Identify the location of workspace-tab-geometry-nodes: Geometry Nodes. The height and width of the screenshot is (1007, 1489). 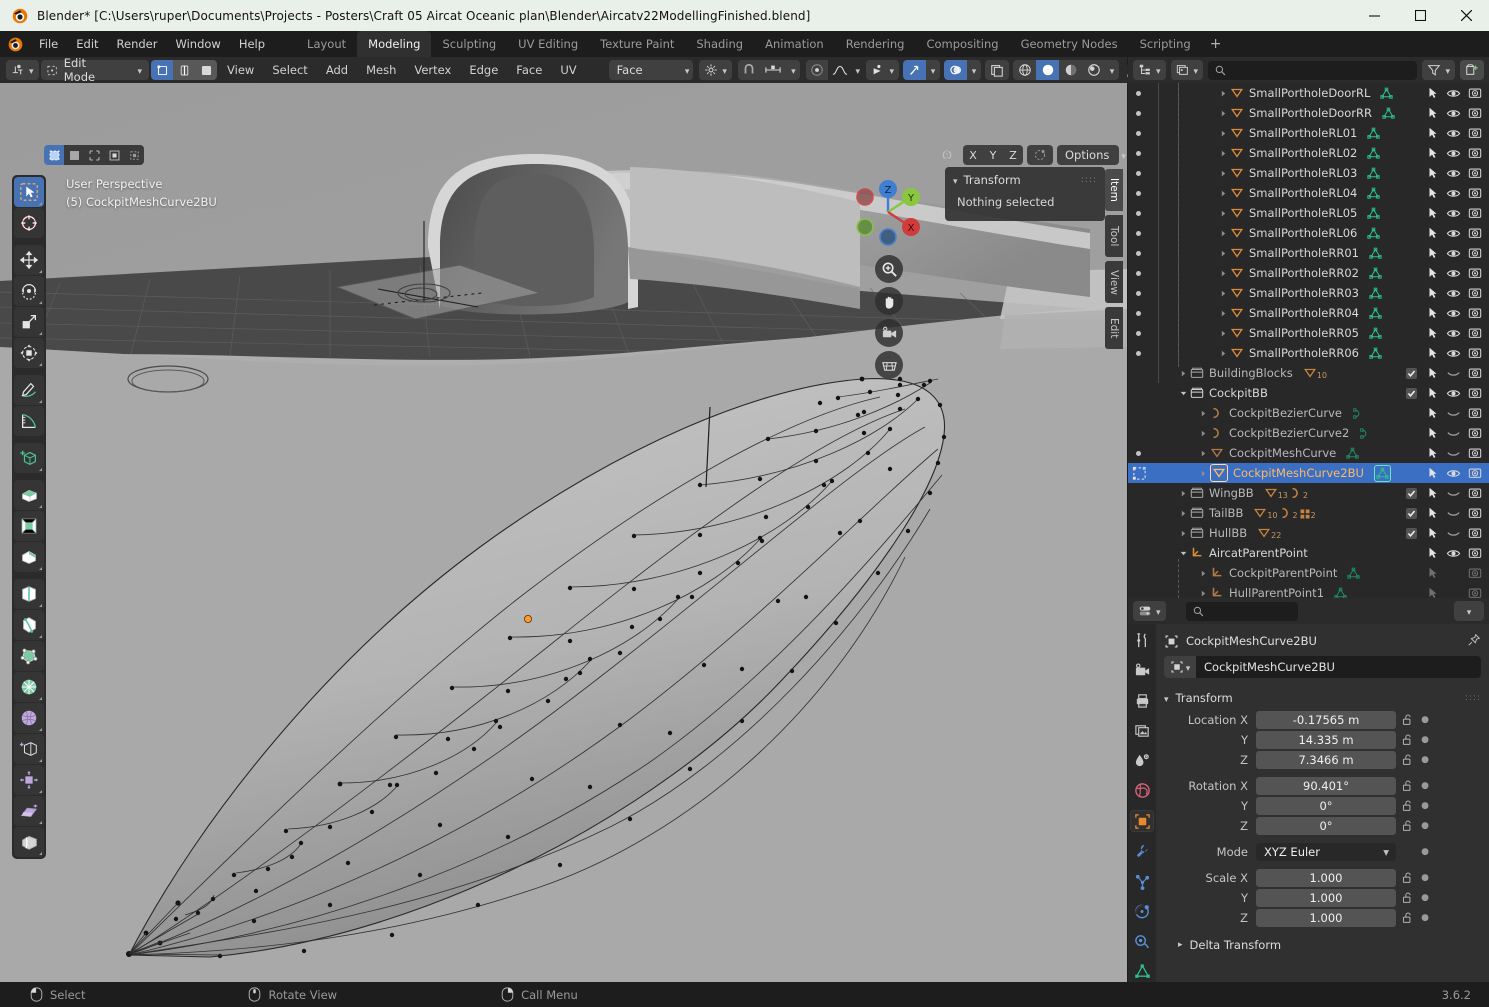
(1069, 44).